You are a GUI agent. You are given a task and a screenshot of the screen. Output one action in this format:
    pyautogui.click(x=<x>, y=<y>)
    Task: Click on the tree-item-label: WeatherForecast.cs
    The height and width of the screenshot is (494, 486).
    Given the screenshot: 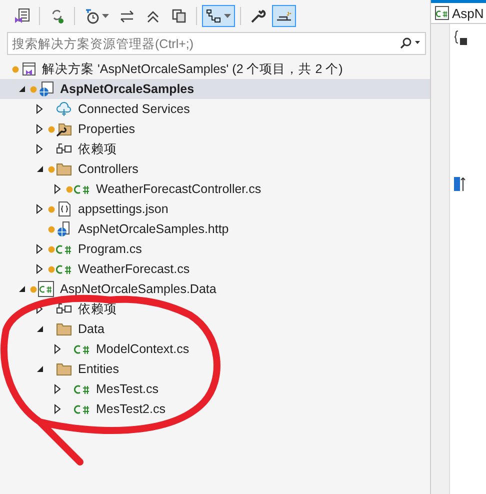 What is the action you would take?
    pyautogui.click(x=134, y=269)
    